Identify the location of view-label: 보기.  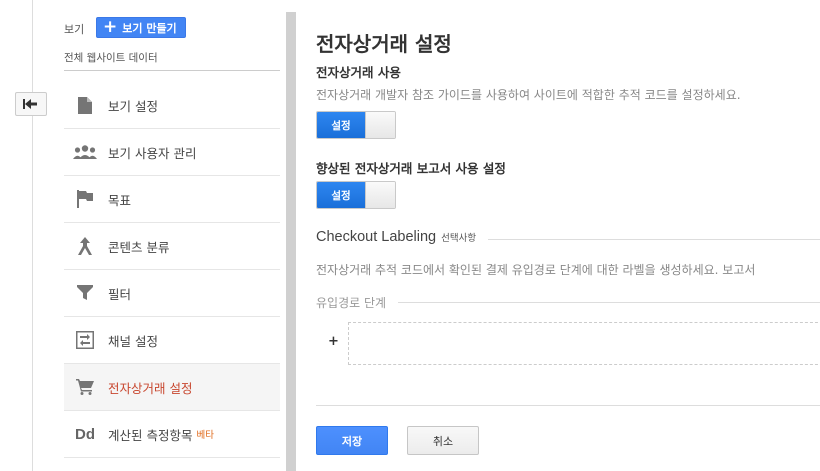
(74, 29).